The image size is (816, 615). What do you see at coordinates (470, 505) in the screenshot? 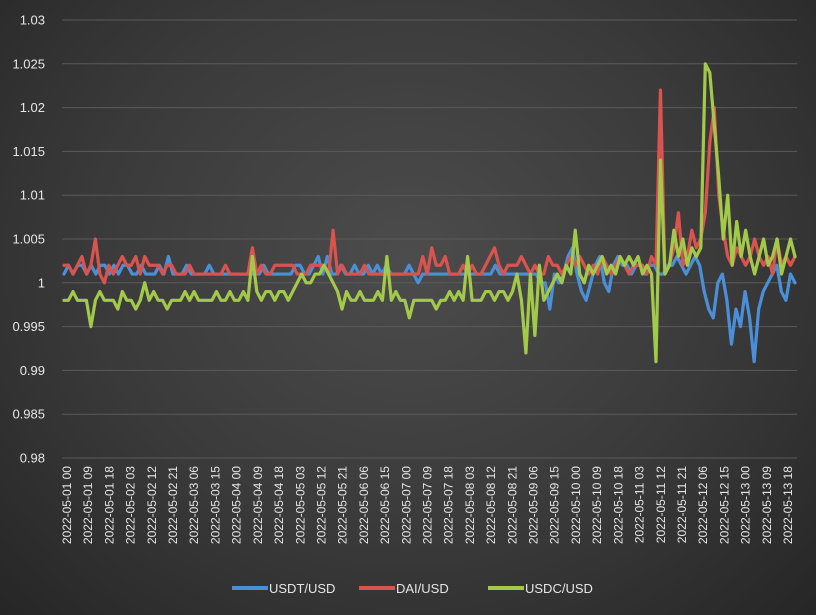
I see `x-tick-label: 2022-05-08 03` at bounding box center [470, 505].